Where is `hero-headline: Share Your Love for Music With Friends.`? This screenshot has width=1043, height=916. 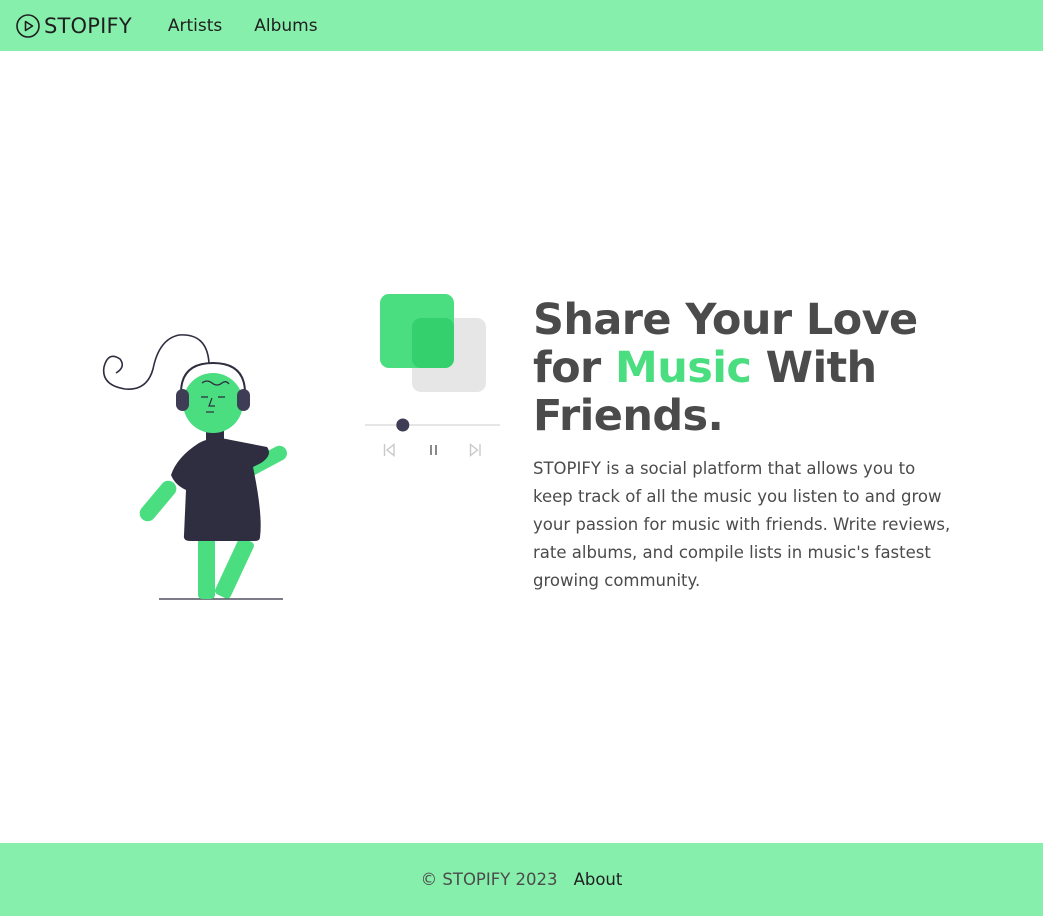 hero-headline: Share Your Love for Music With Friends. is located at coordinates (748, 368).